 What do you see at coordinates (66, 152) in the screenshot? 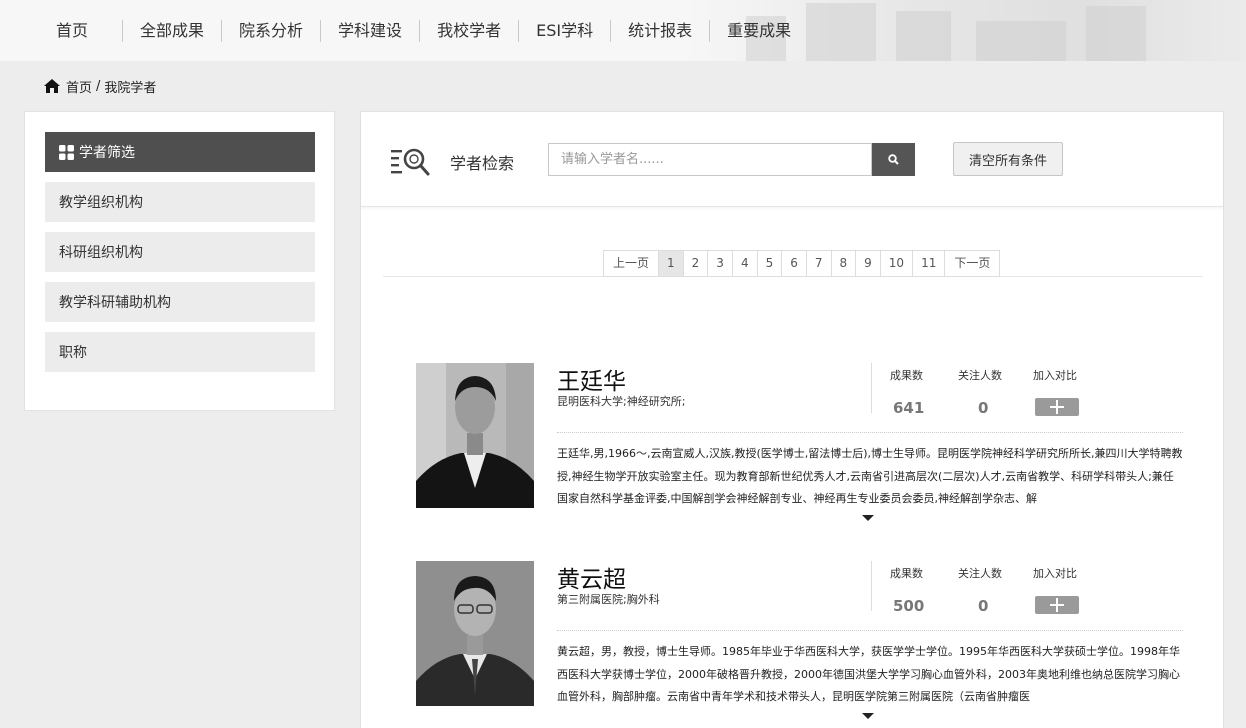
I see `grid-icon` at bounding box center [66, 152].